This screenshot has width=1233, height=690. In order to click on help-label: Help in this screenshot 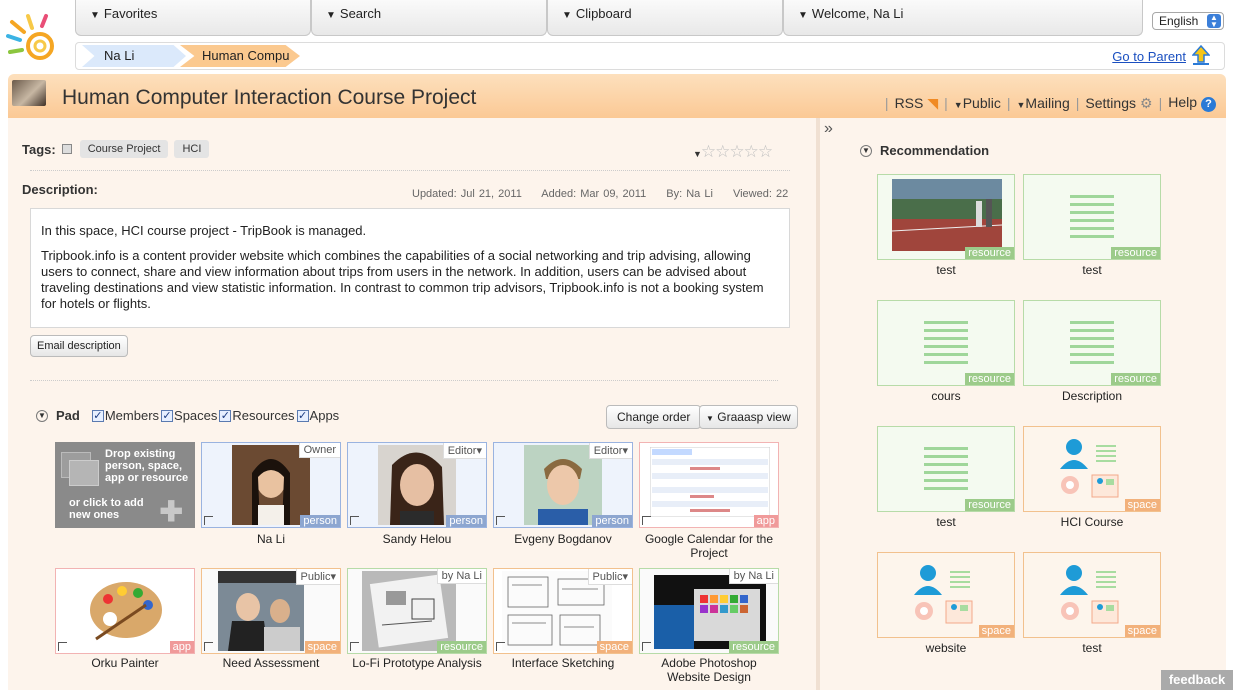, I will do `click(1182, 102)`.